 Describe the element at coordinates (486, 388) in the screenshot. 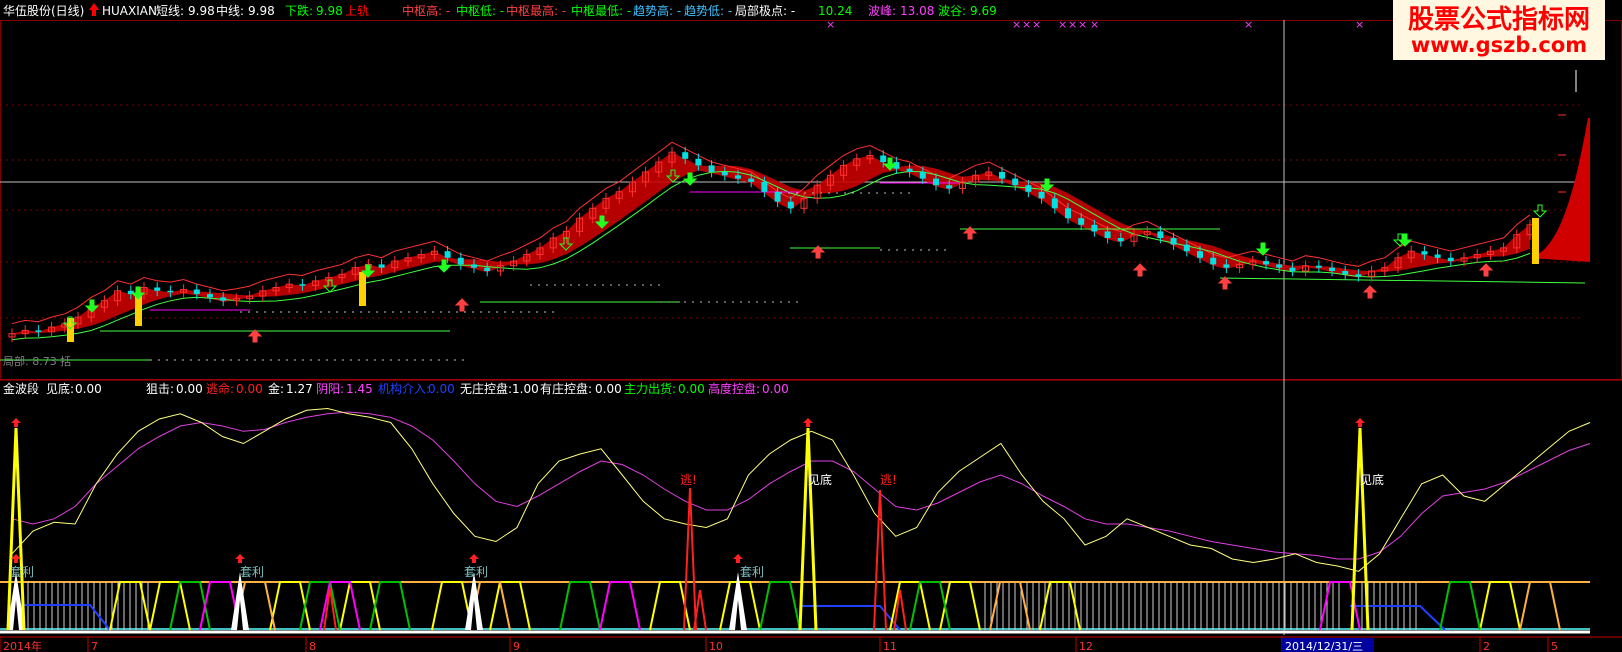

I see `nozhuang-label: 无庄控盘:` at that location.